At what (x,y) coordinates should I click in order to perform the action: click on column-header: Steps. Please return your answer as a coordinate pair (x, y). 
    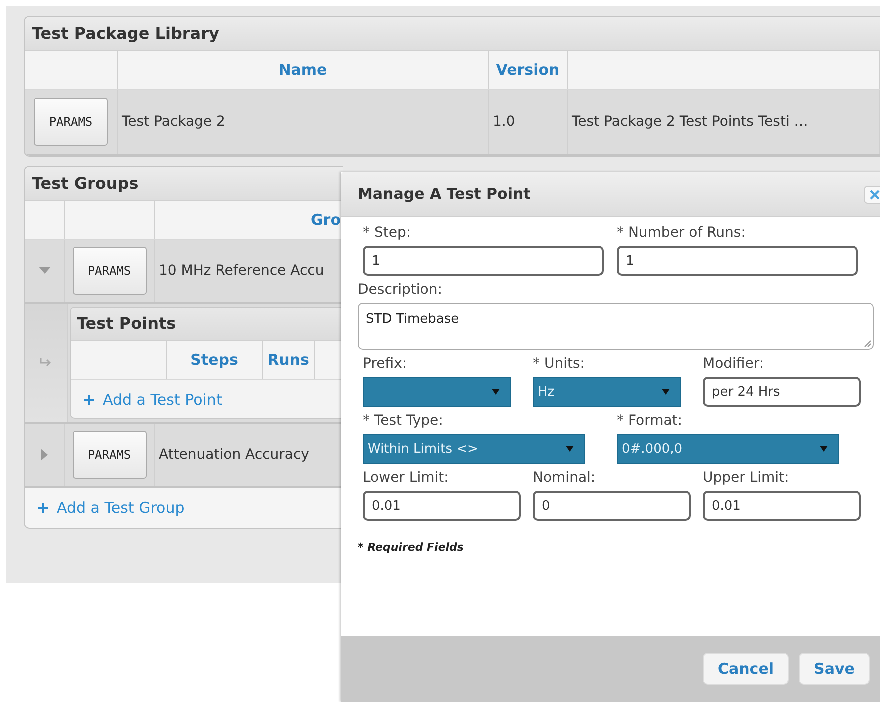
    Looking at the image, I should click on (215, 360).